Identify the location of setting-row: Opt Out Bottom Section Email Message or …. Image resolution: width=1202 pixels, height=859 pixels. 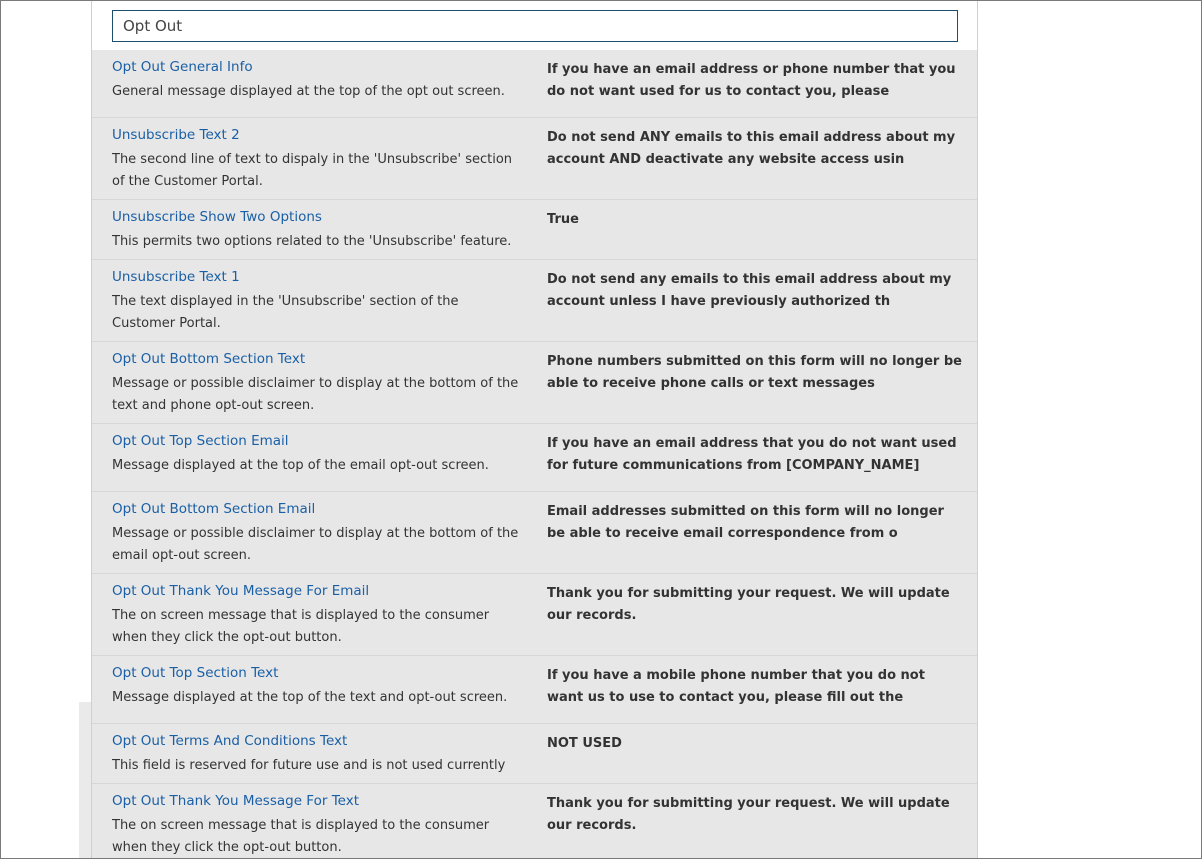
(534, 533).